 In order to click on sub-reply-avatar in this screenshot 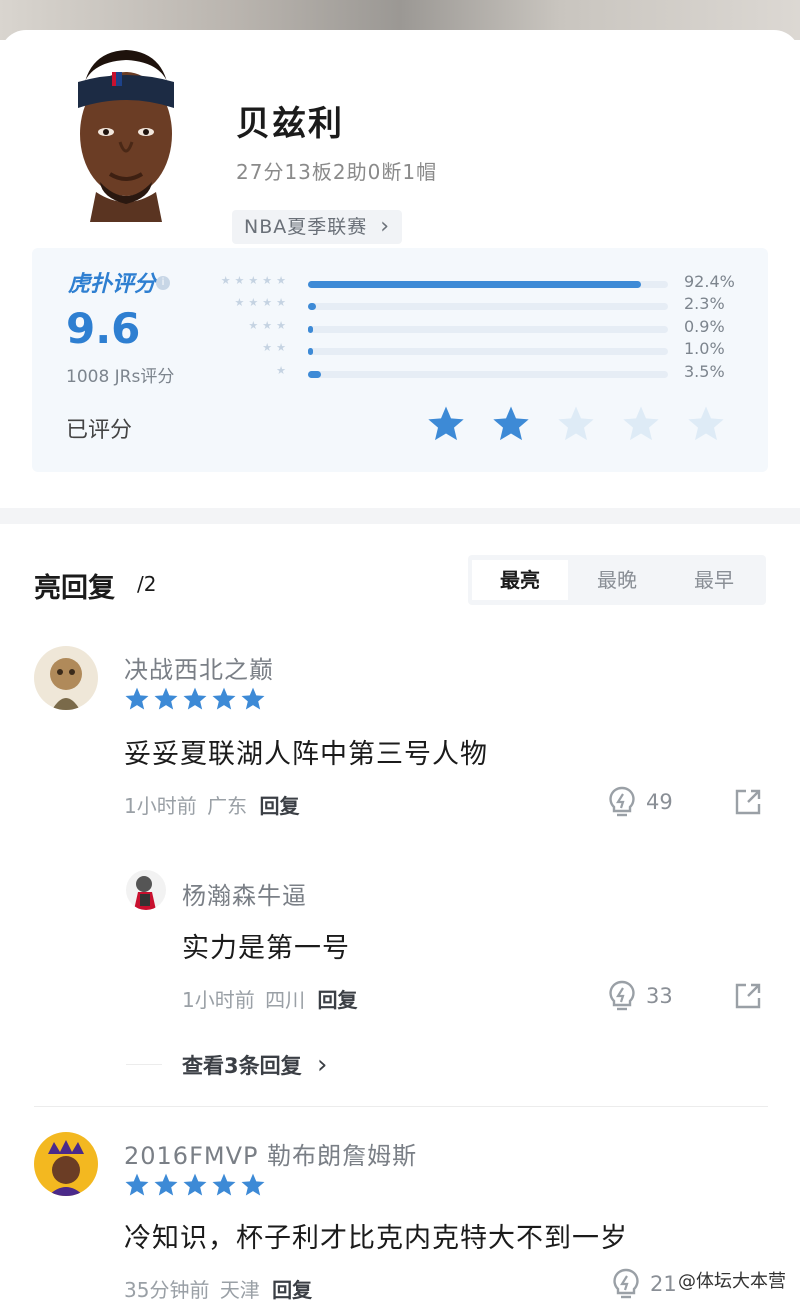, I will do `click(146, 890)`.